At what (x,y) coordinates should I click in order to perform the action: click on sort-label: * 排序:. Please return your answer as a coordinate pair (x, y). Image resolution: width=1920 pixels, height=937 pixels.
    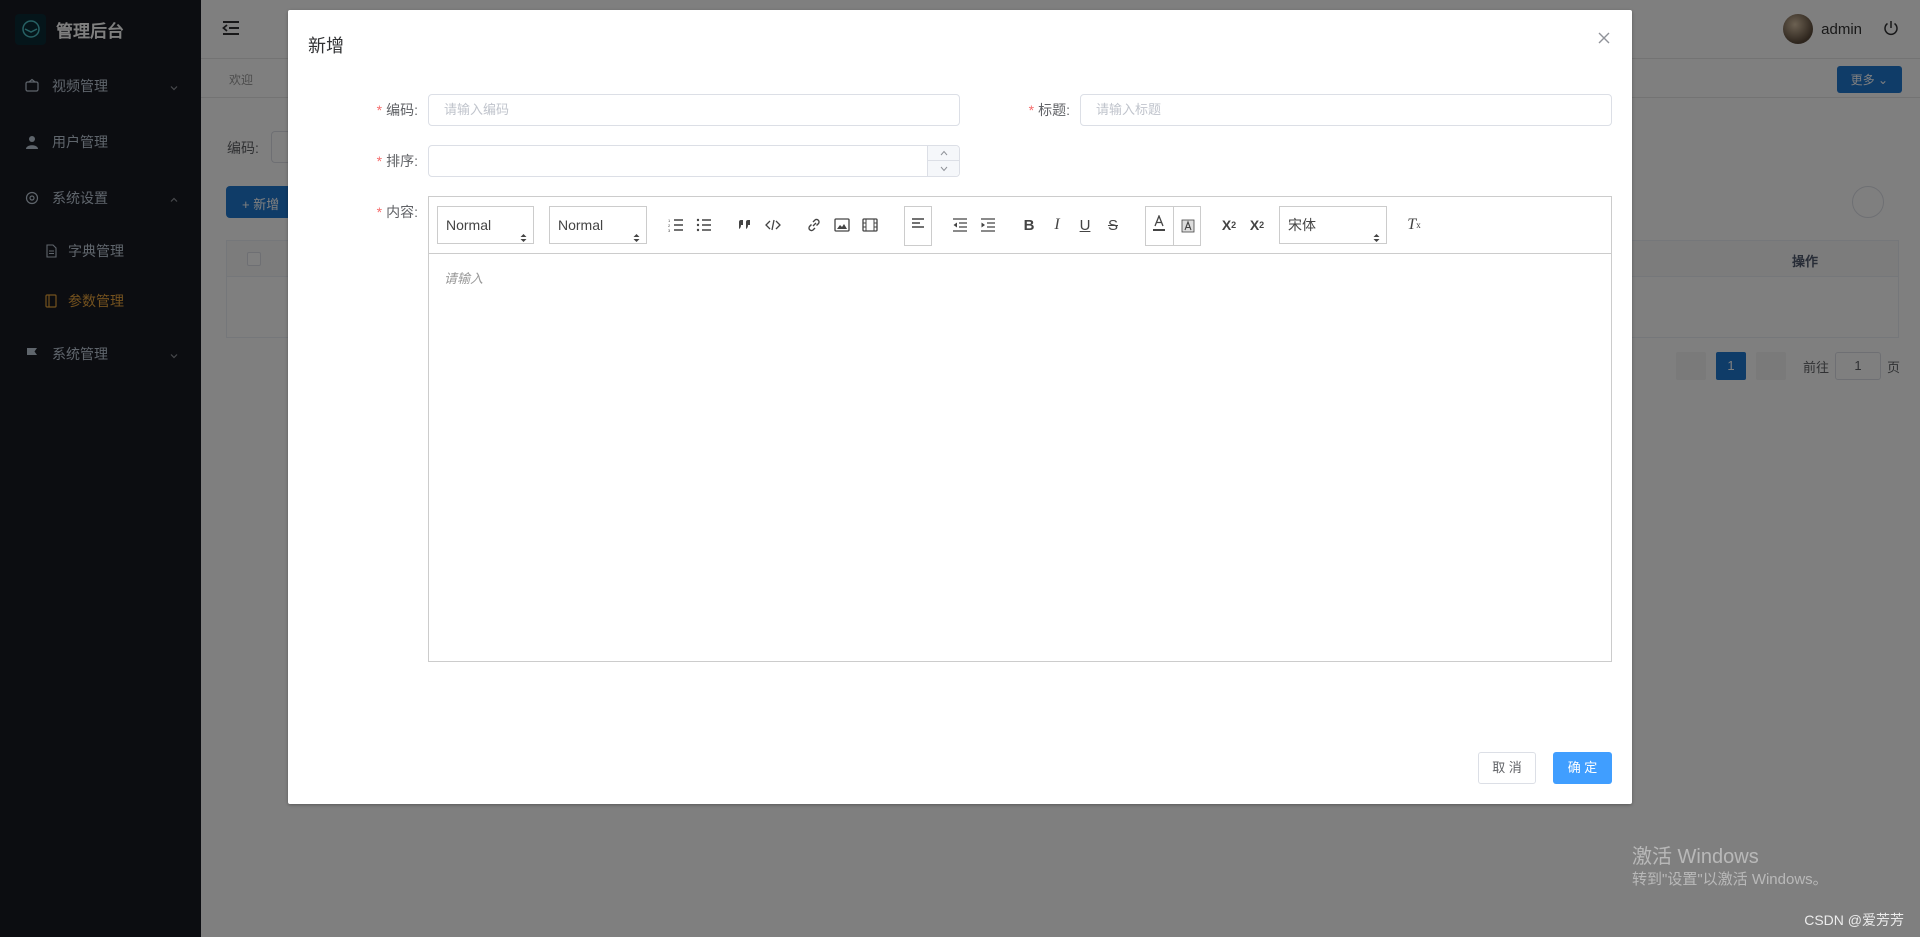
    Looking at the image, I should click on (373, 161).